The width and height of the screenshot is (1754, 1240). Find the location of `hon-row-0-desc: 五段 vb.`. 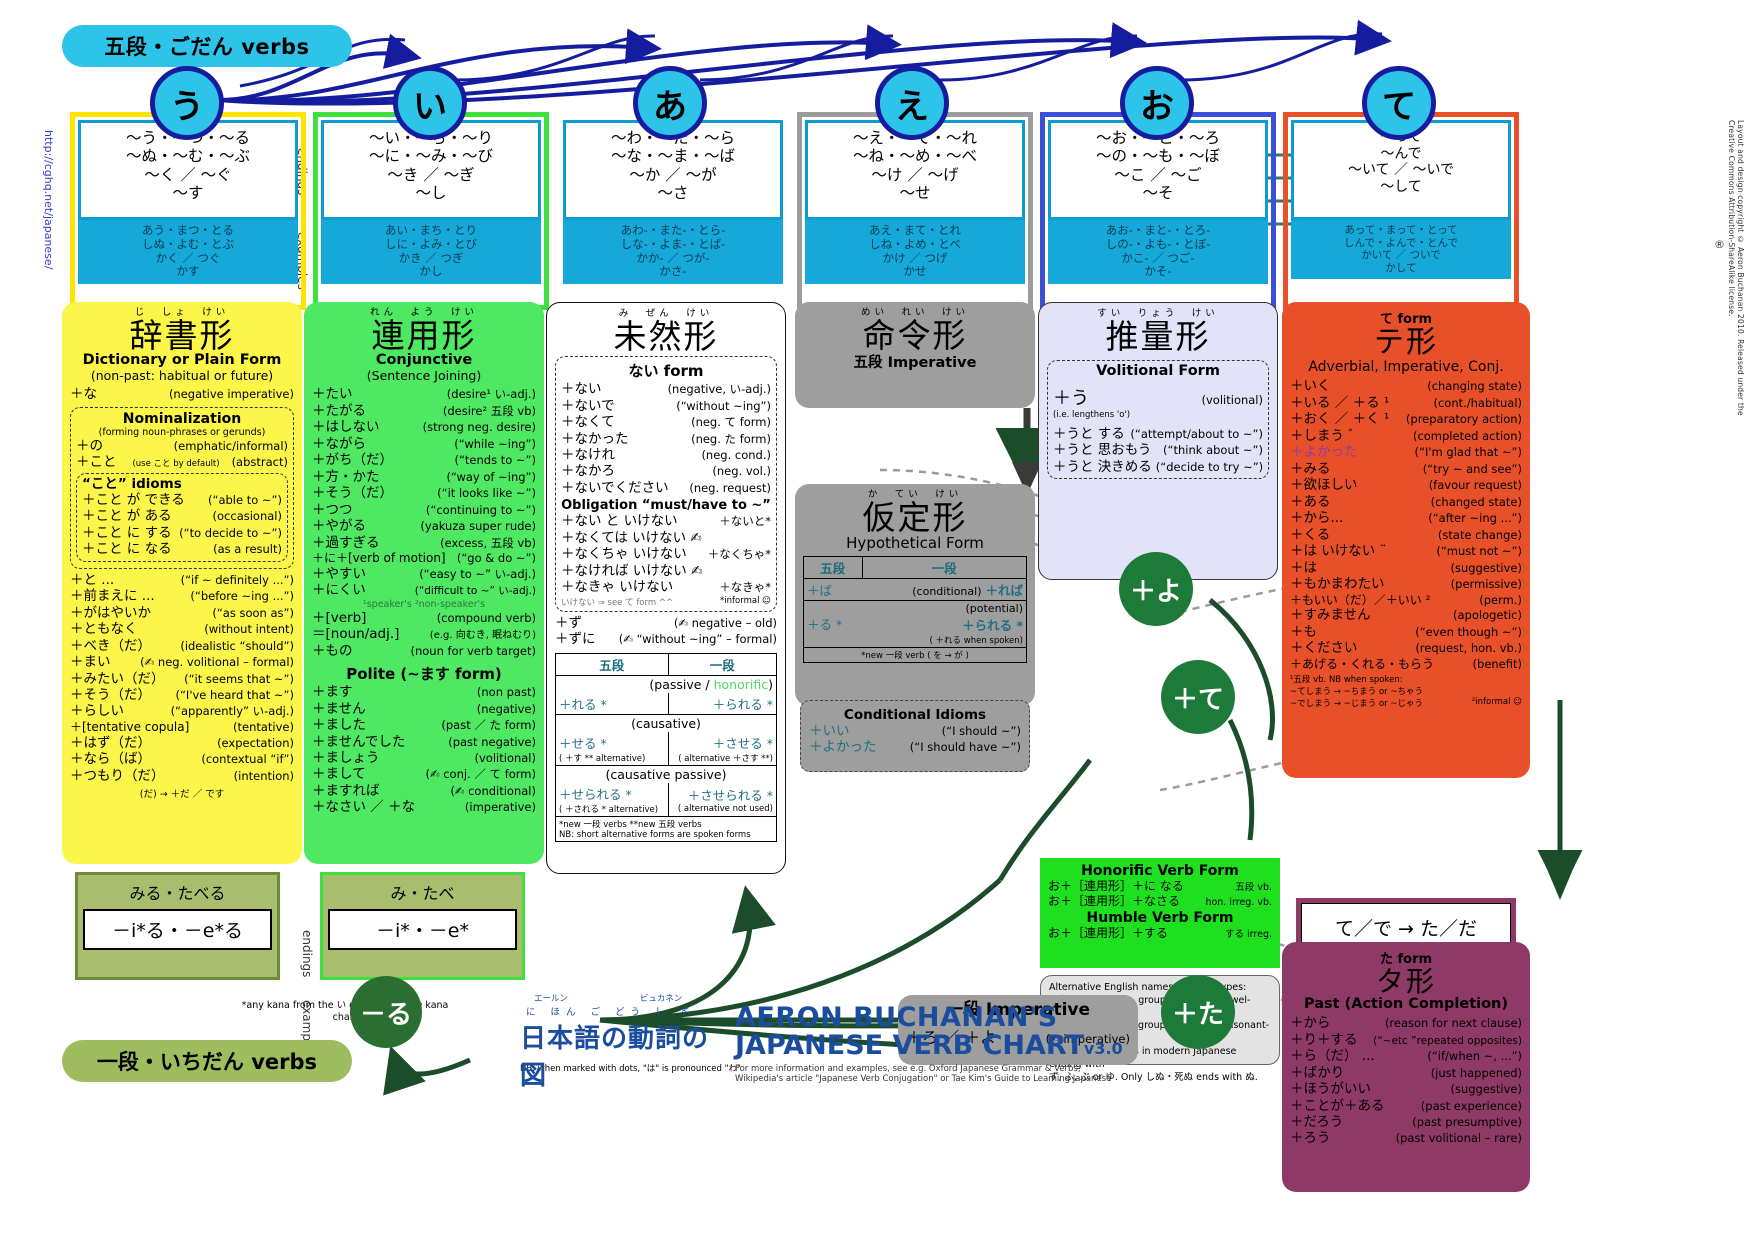

hon-row-0-desc: 五段 vb. is located at coordinates (1253, 887).